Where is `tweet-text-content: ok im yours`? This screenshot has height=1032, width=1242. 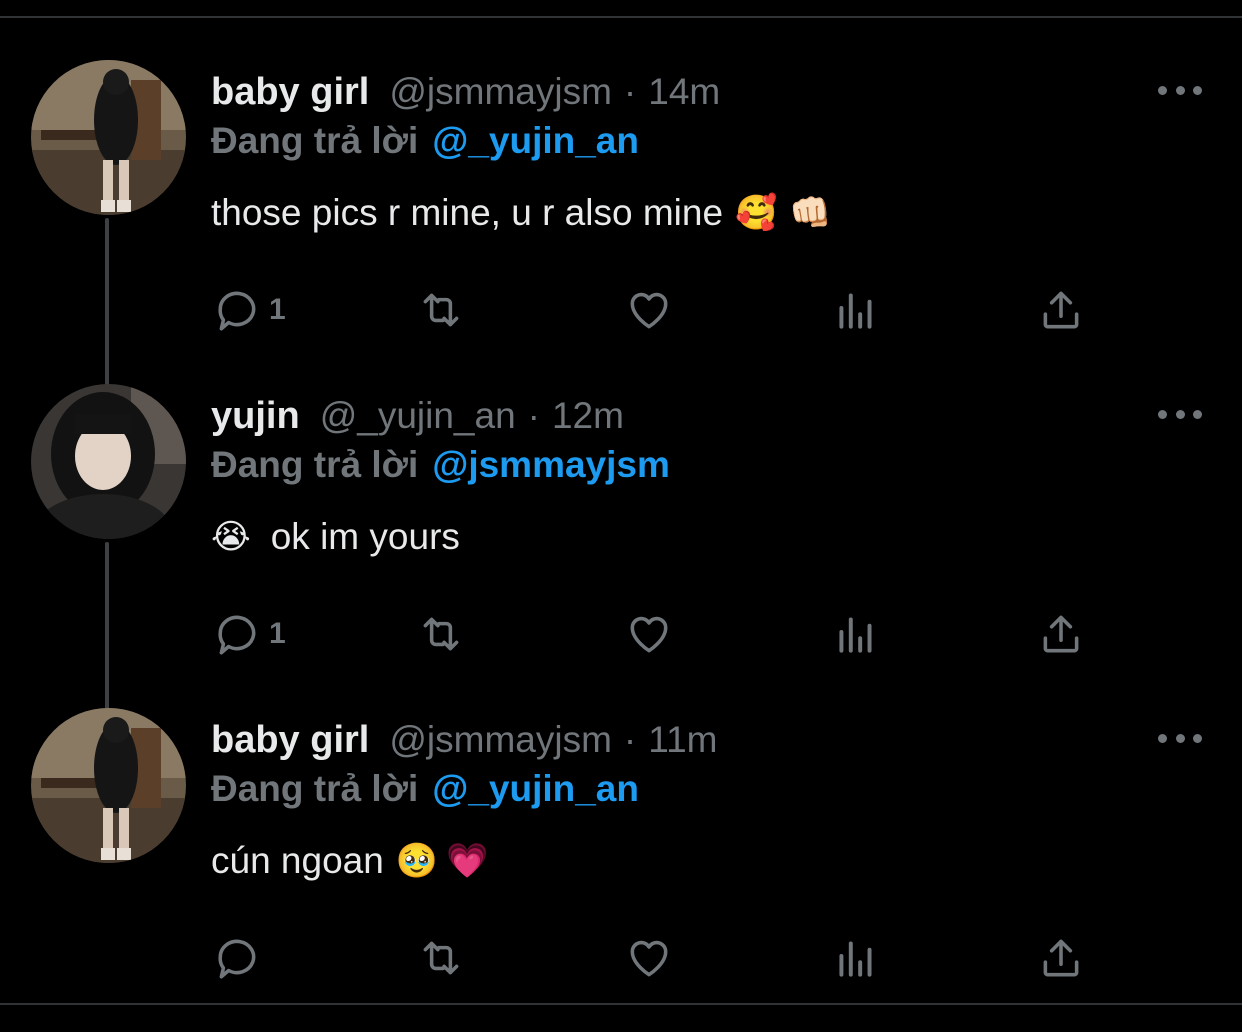
tweet-text-content: ok im yours is located at coordinates (365, 536).